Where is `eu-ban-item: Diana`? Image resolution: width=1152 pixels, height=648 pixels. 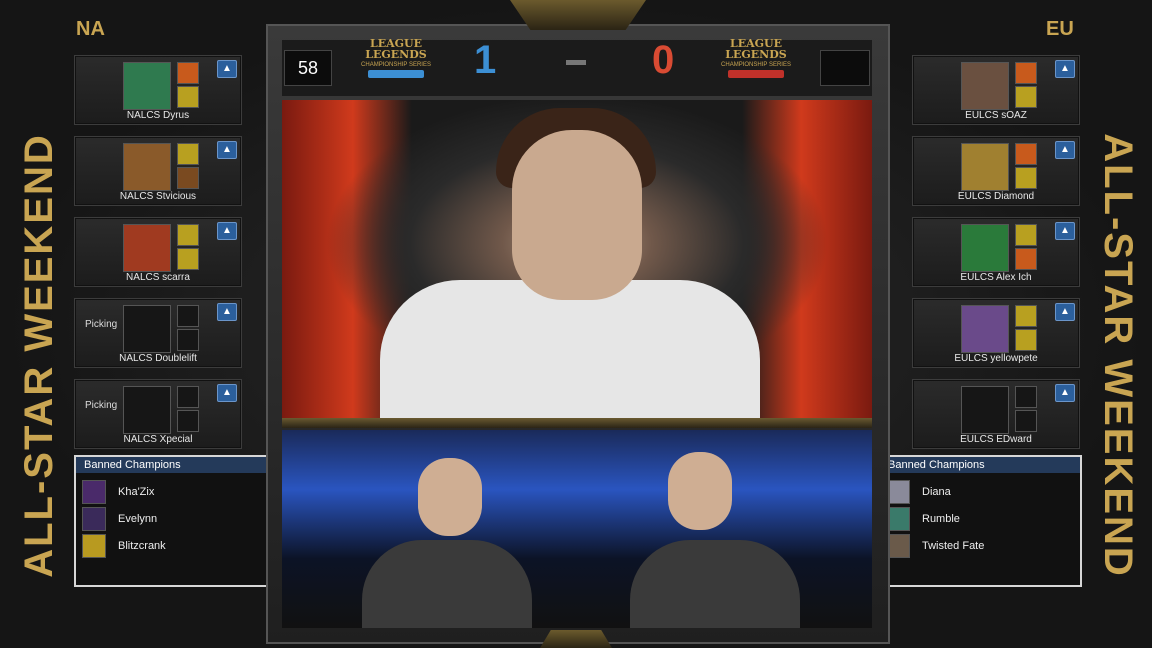
eu-ban-item: Diana is located at coordinates (918, 492).